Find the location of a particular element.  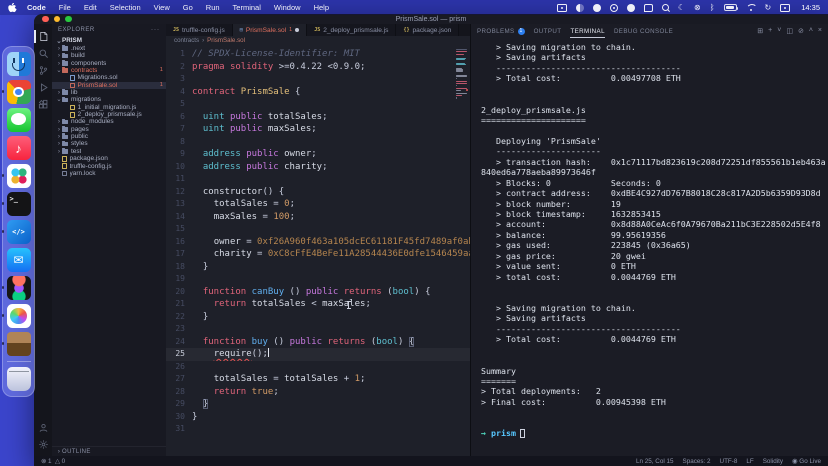

explorer-actions: ··· is located at coordinates (155, 30).